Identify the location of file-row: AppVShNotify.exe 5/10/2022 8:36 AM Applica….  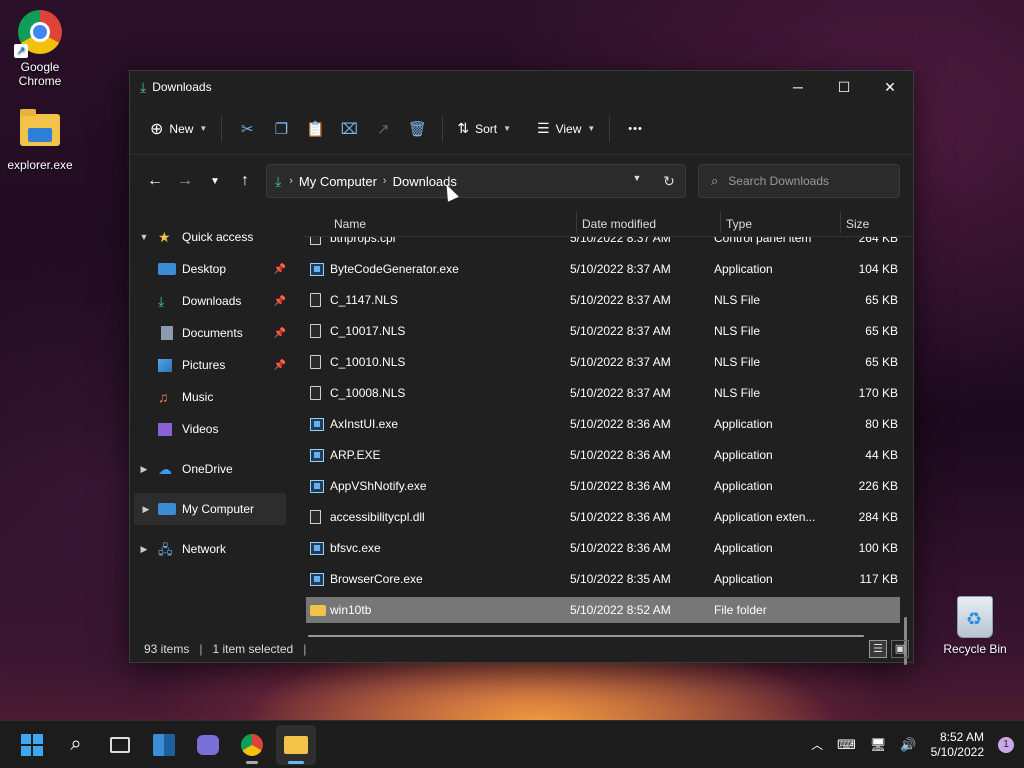
(603, 486).